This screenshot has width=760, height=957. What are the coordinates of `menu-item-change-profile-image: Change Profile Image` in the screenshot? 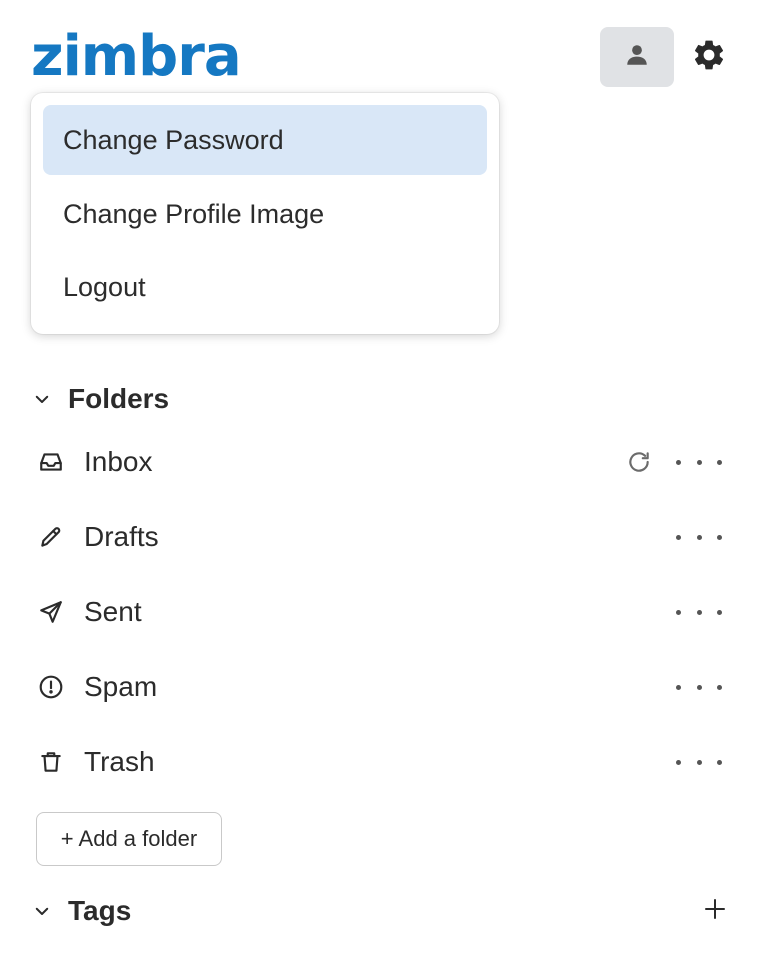 It's located at (265, 214).